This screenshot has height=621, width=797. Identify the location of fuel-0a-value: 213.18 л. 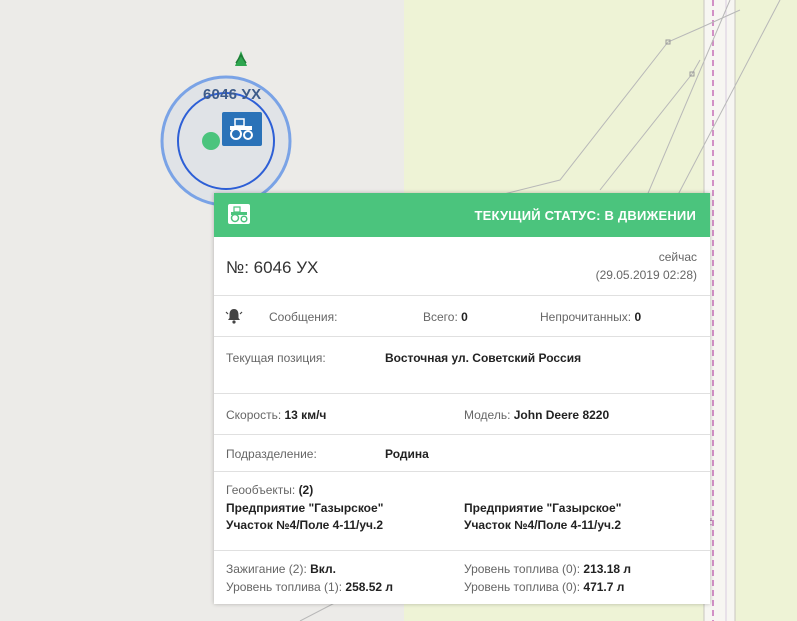
(607, 569).